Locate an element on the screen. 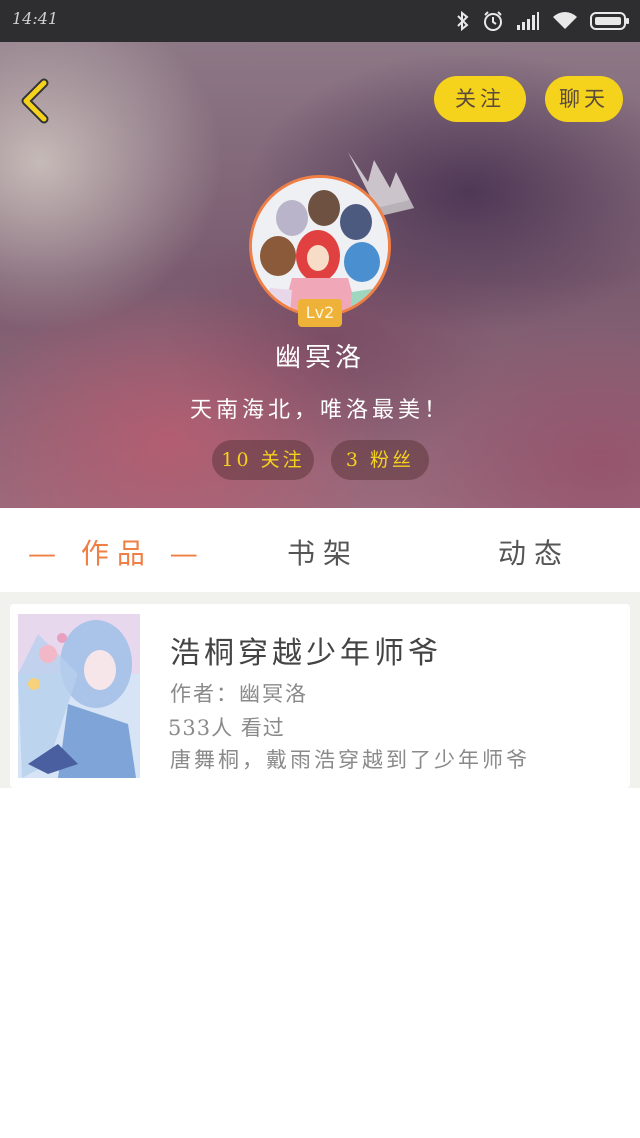 Image resolution: width=640 pixels, height=1138 pixels. tab-activity: 动态 is located at coordinates (534, 552).